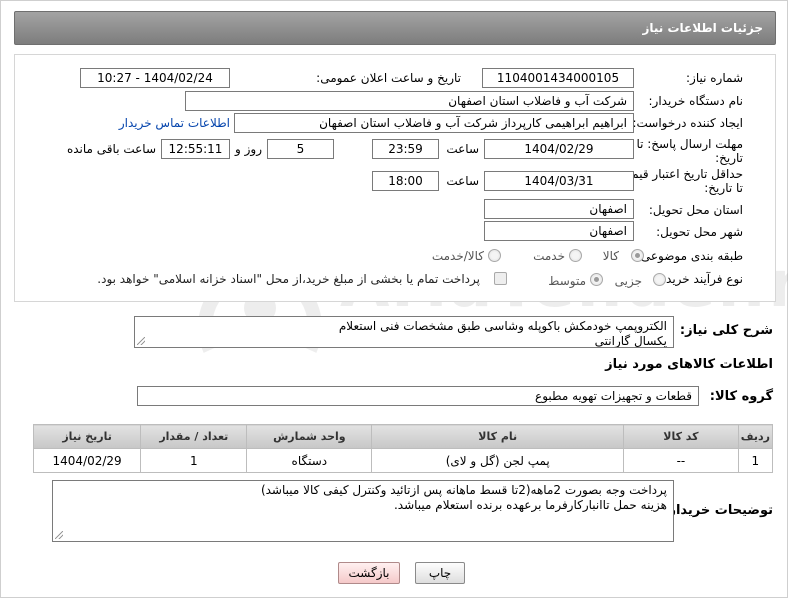  I want to click on process-radio-minor, so click(659, 279).